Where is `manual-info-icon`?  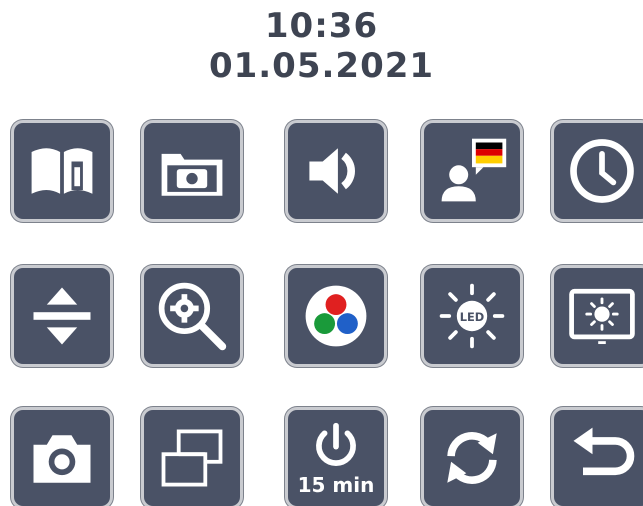
manual-info-icon is located at coordinates (62, 171).